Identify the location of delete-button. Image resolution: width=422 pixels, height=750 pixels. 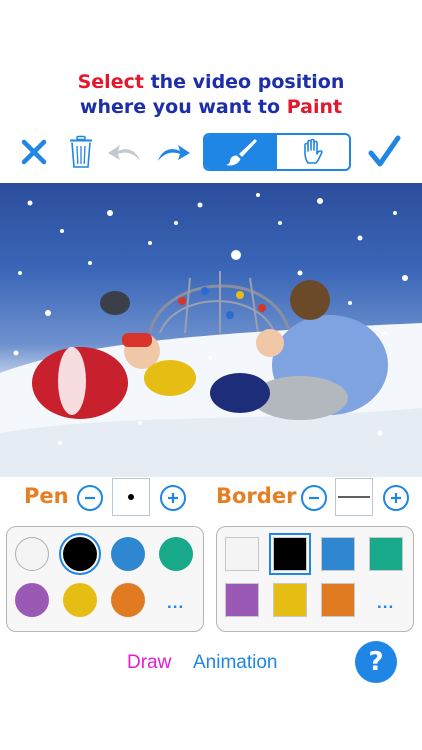
(81, 152).